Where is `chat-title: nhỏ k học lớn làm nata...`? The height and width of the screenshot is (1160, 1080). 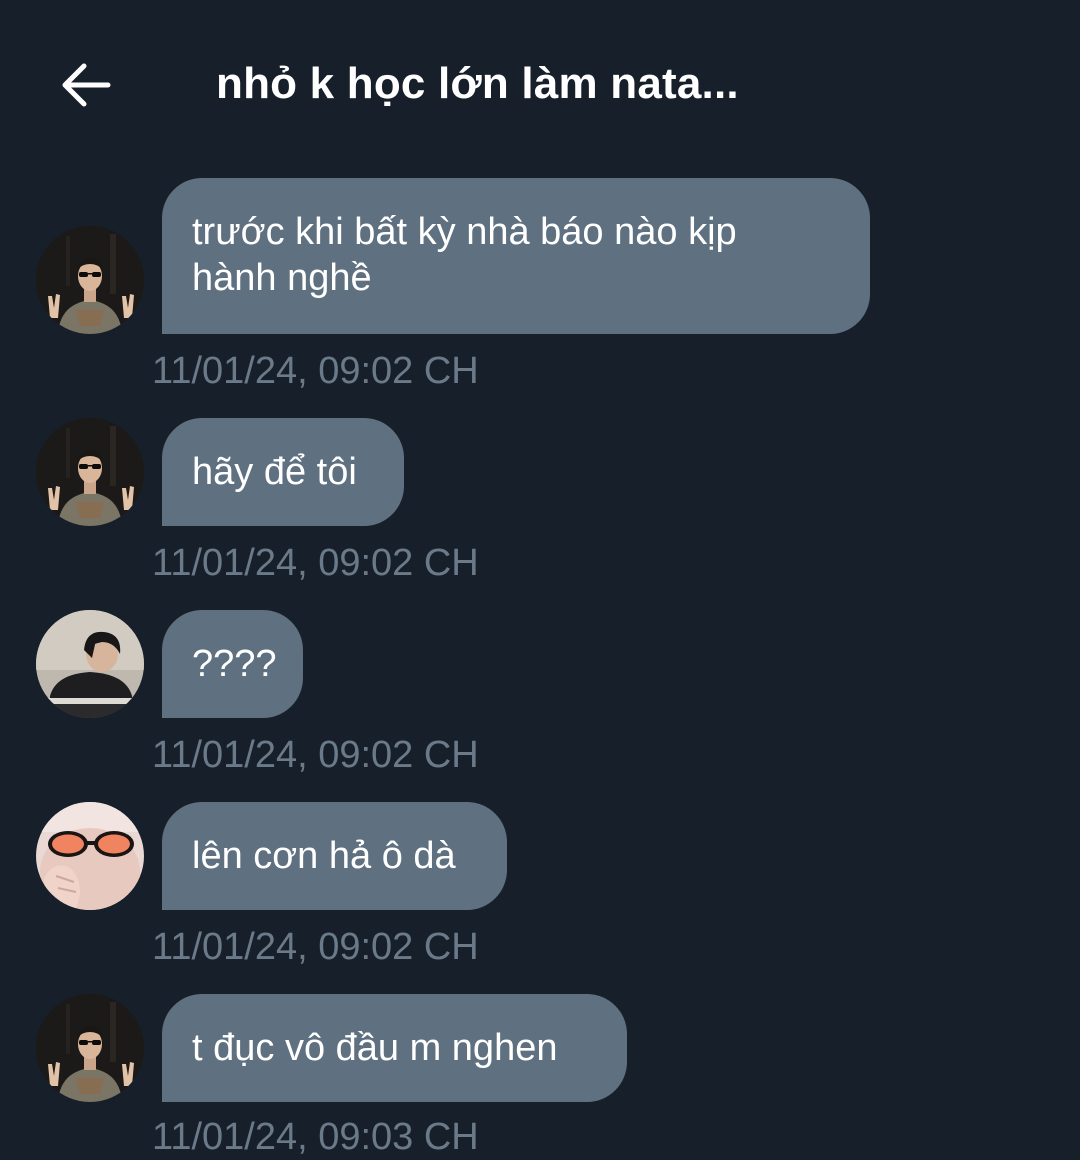
chat-title: nhỏ k học lớn làm nata... is located at coordinates (477, 84).